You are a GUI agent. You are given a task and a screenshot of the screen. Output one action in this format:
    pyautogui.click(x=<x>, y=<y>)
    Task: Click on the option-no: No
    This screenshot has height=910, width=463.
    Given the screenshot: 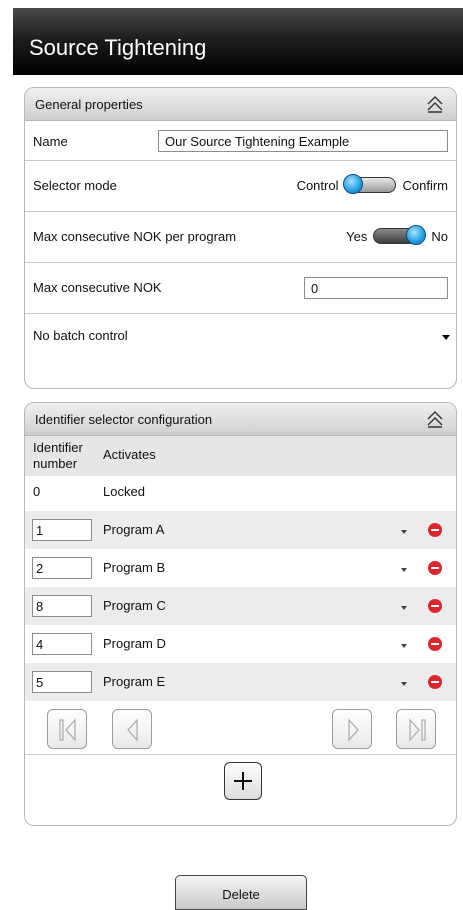 What is the action you would take?
    pyautogui.click(x=439, y=236)
    